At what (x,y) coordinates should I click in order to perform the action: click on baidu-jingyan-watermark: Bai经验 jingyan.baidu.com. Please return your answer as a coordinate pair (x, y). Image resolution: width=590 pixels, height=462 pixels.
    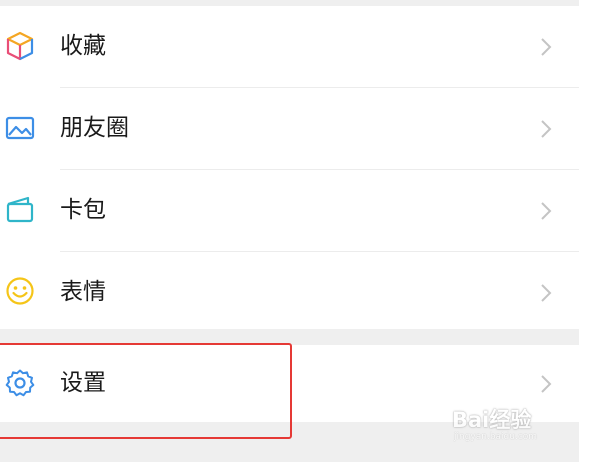
    Looking at the image, I should click on (512, 423).